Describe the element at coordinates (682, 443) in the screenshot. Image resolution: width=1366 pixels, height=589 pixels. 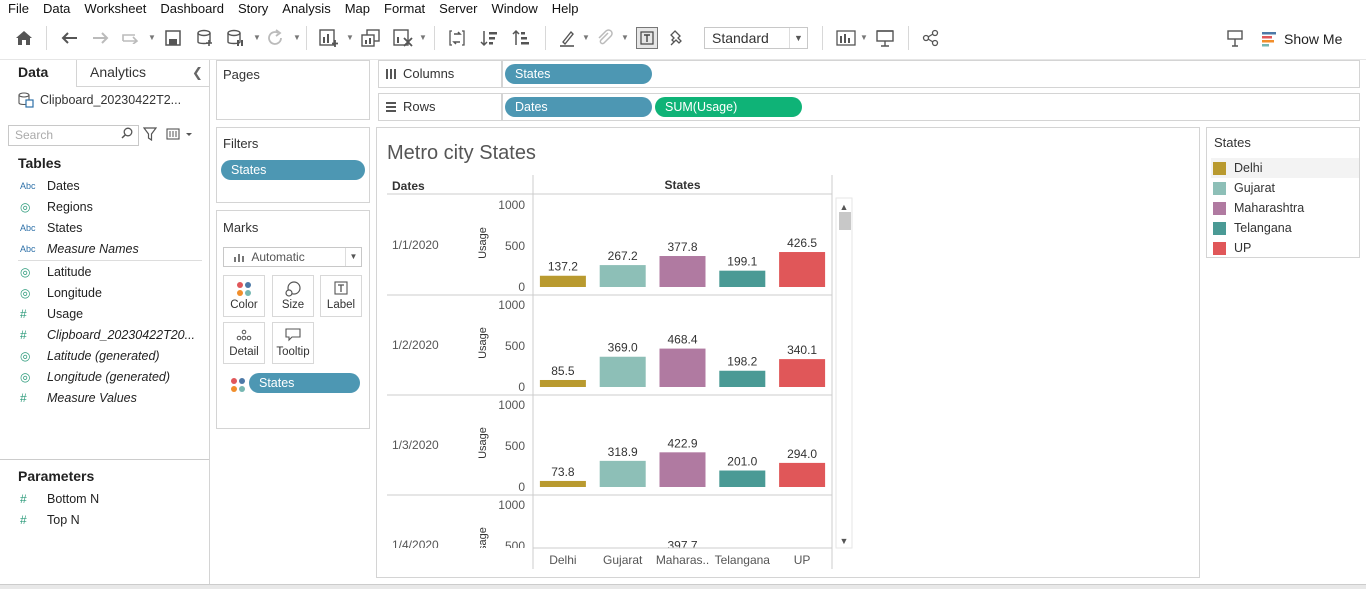
I see `bar-value-label: 422.9` at that location.